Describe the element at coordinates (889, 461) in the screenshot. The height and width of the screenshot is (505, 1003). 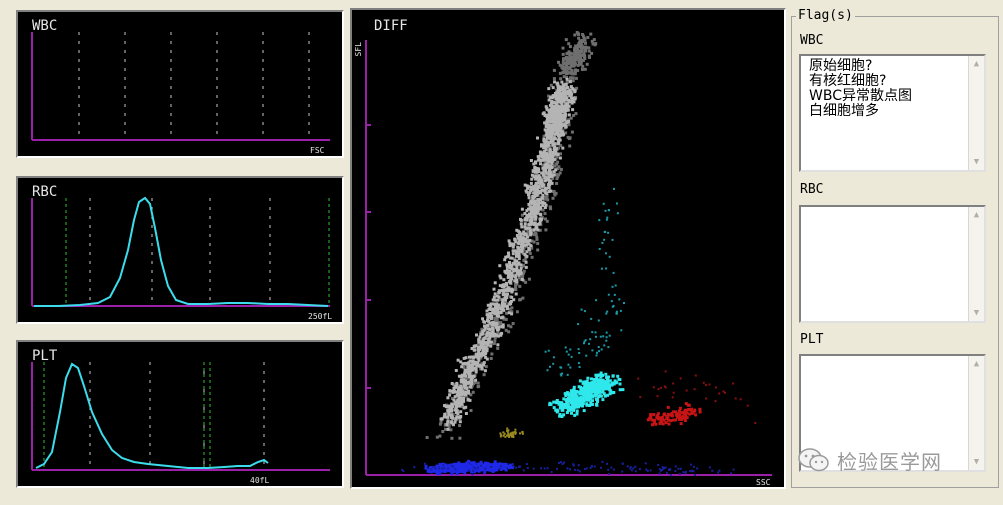
I see `watermark-text: 检验医学网` at that location.